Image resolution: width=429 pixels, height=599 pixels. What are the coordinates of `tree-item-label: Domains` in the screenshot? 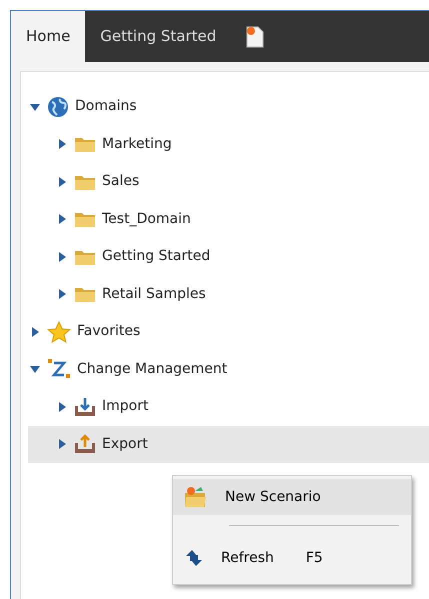 It's located at (106, 107).